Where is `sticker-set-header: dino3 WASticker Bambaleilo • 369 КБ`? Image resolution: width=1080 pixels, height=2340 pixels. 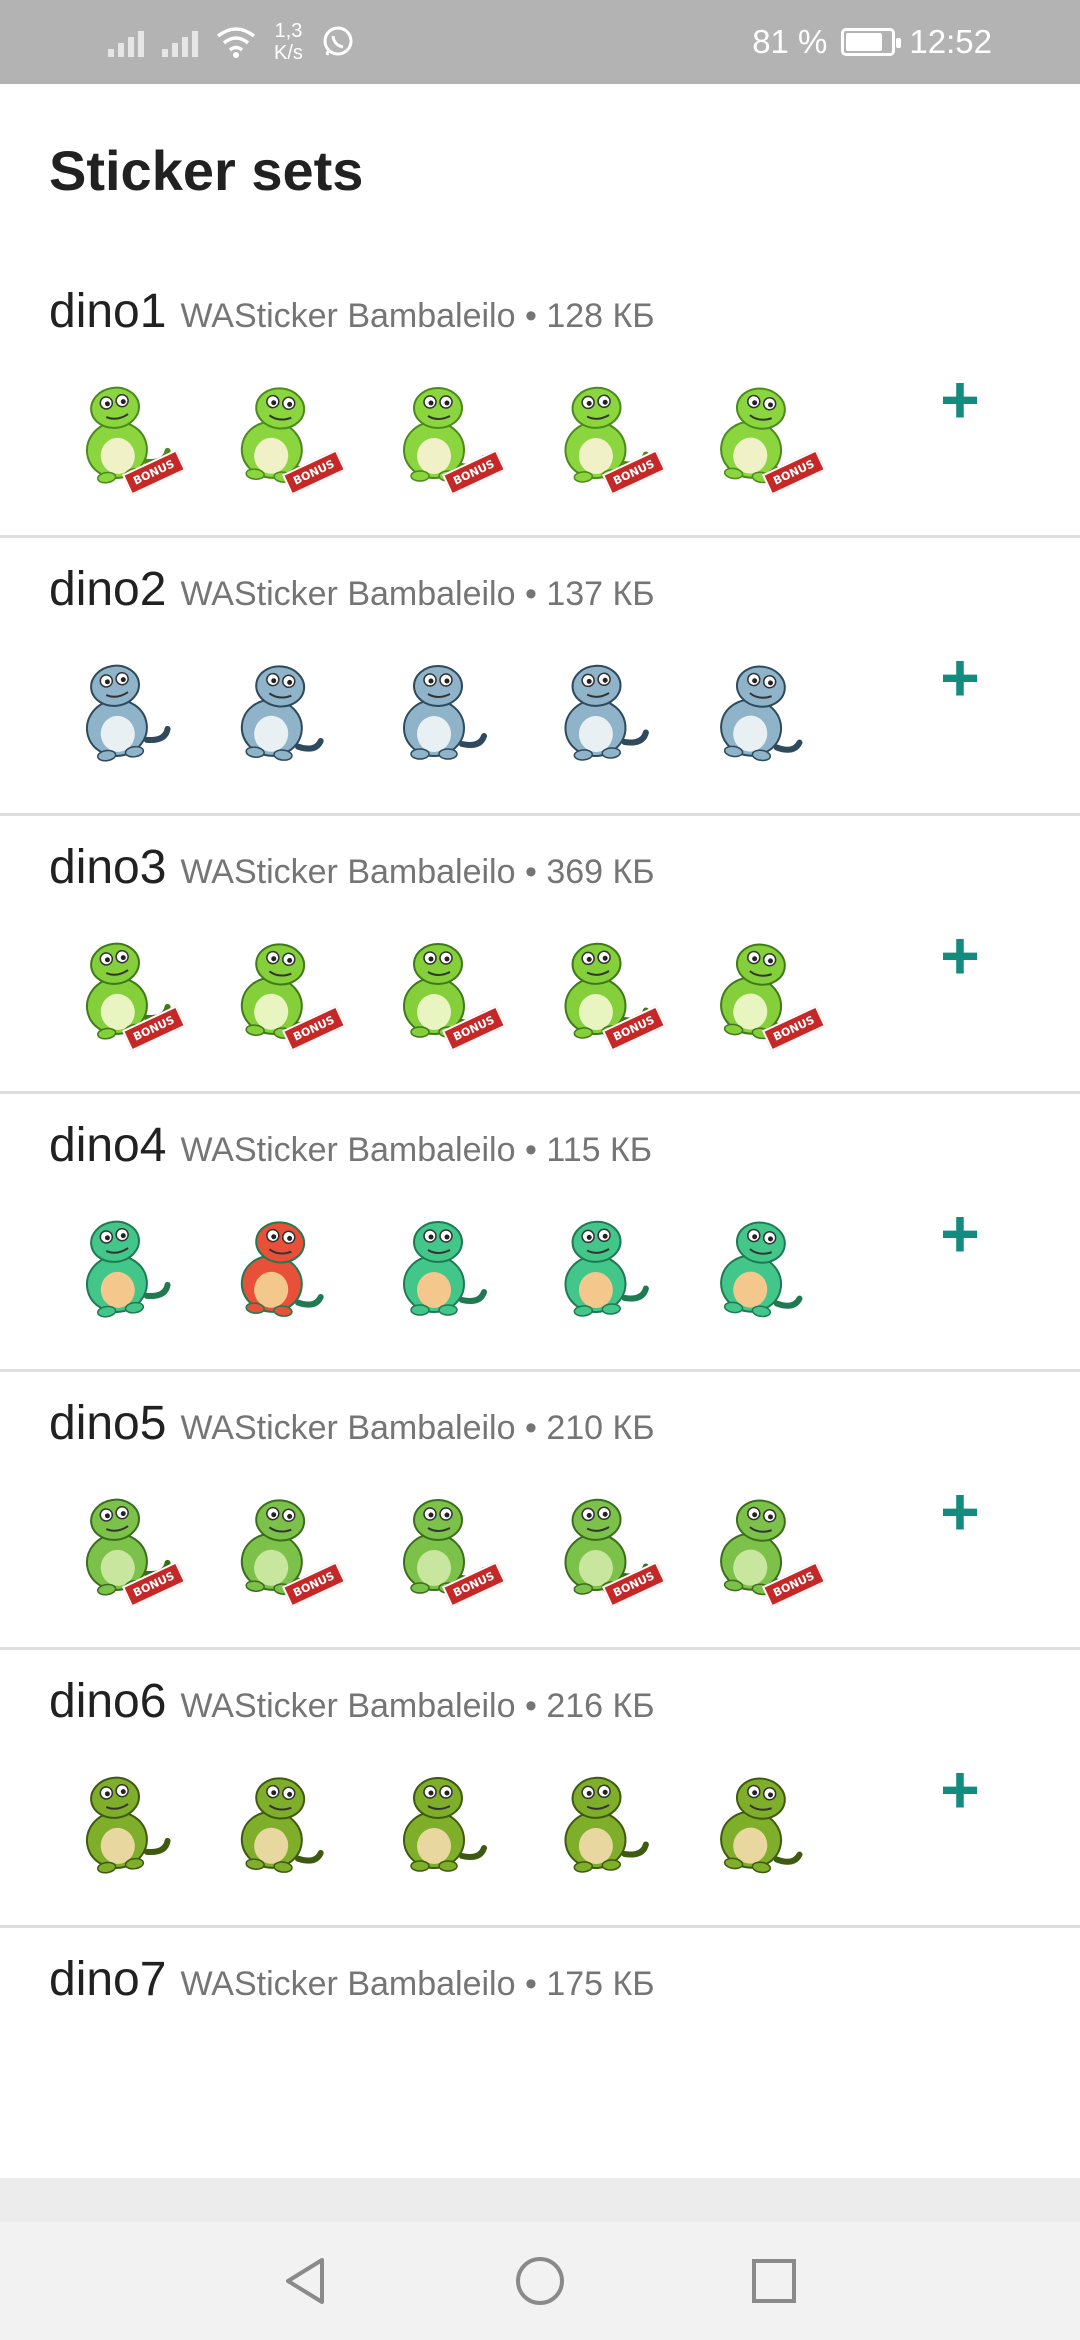
sticker-set-header: dino3 WASticker Bambaleilo • 369 КБ is located at coordinates (352, 867).